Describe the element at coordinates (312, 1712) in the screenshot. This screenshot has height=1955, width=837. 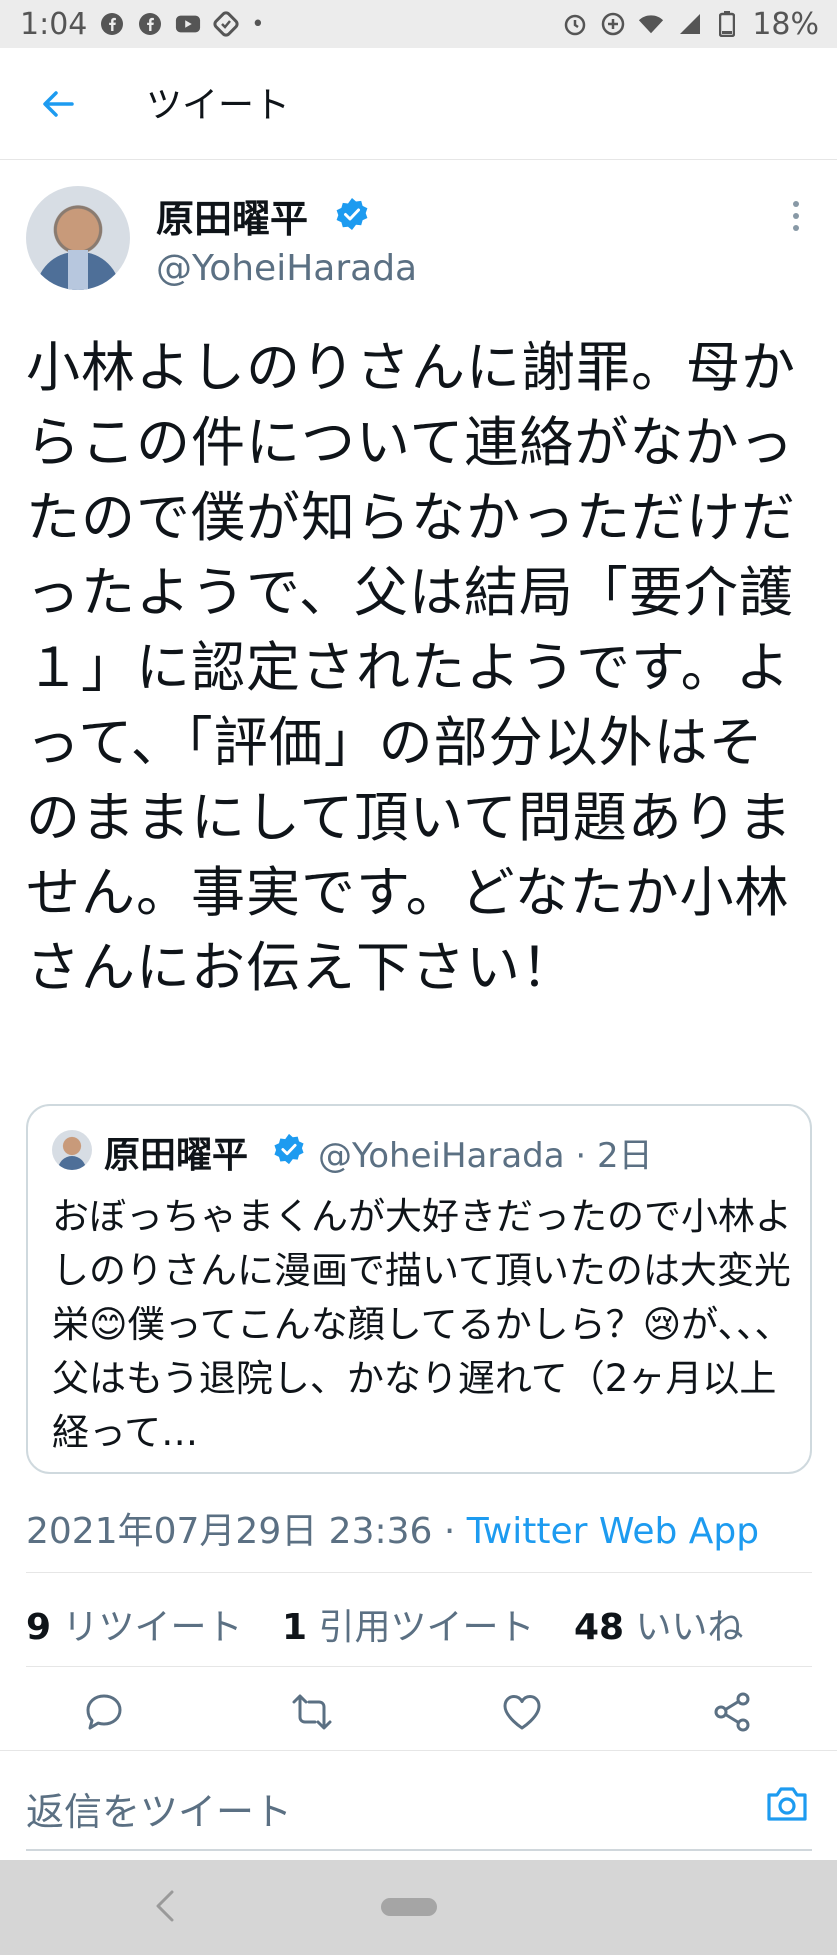
I see `retweet-icon` at that location.